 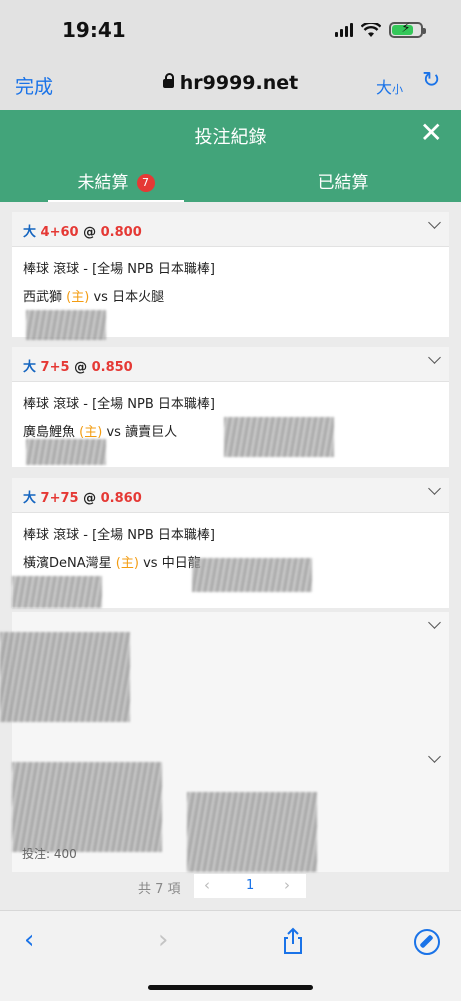 What do you see at coordinates (431, 132) in the screenshot?
I see `close-icon: ✕` at bounding box center [431, 132].